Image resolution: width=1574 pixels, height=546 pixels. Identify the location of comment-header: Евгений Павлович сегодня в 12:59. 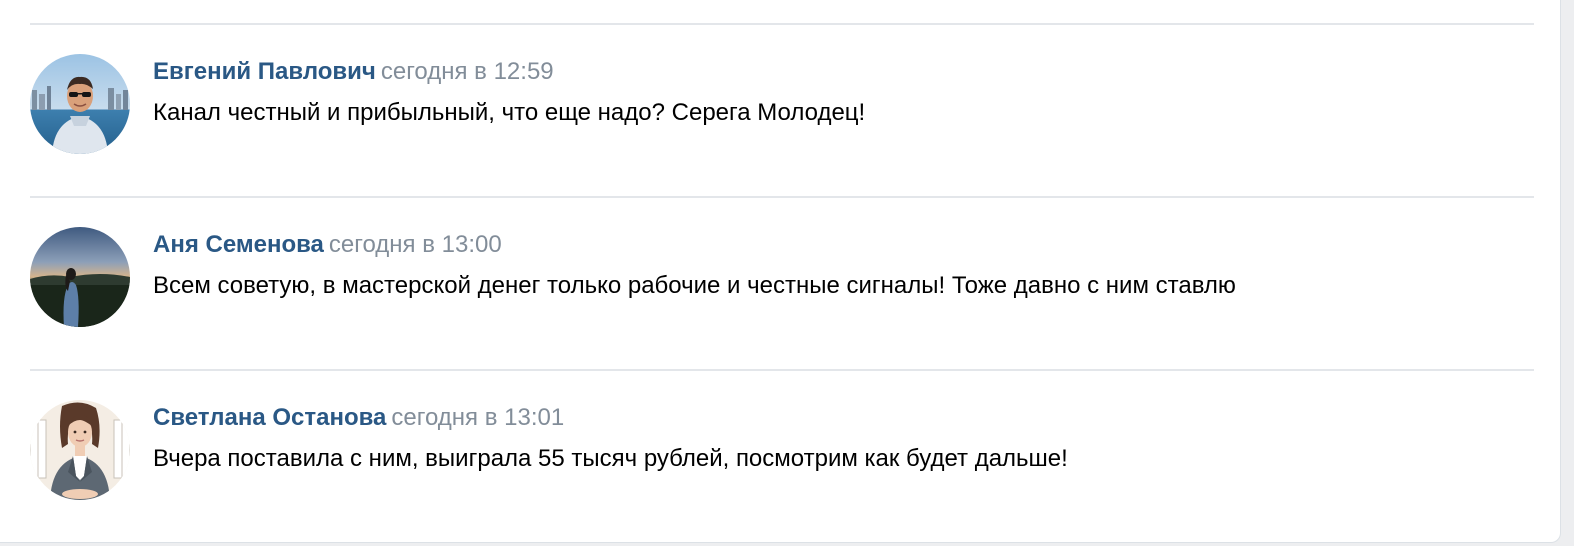
(353, 72).